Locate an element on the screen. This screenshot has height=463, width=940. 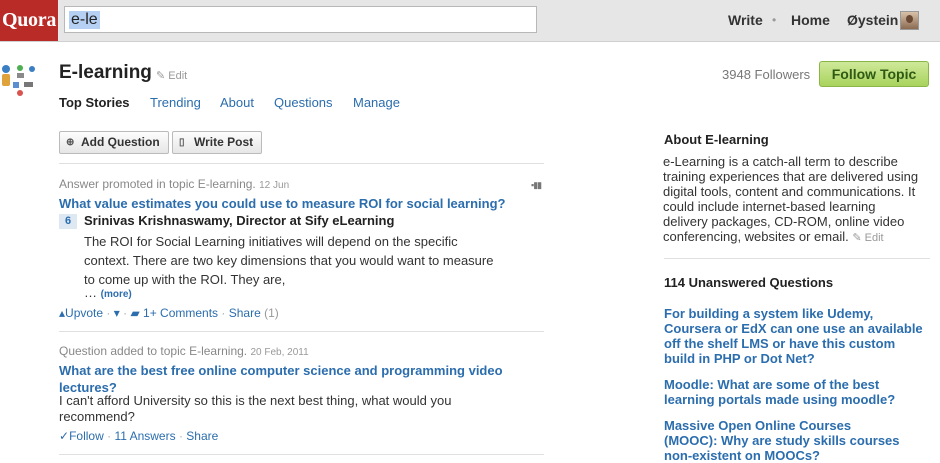
more-link: (more) is located at coordinates (116, 294).